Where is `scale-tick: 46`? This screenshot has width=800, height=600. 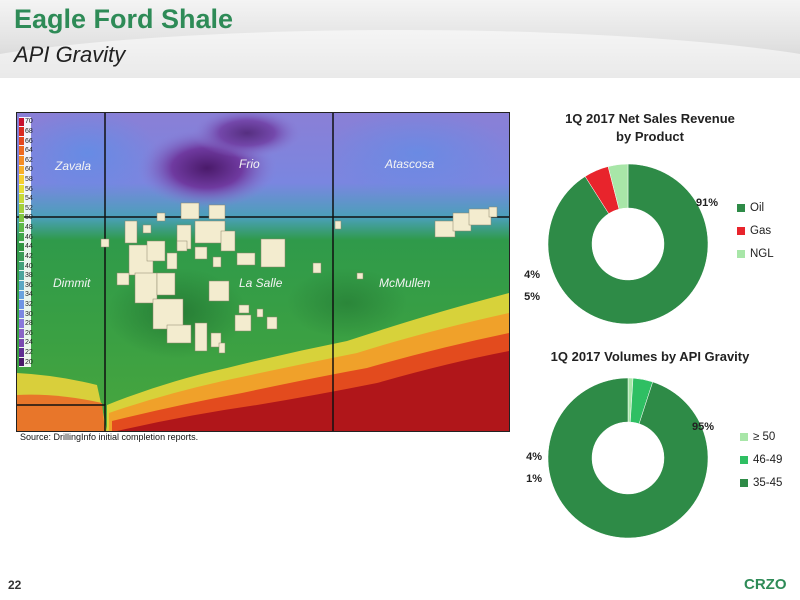 scale-tick: 46 is located at coordinates (30, 237).